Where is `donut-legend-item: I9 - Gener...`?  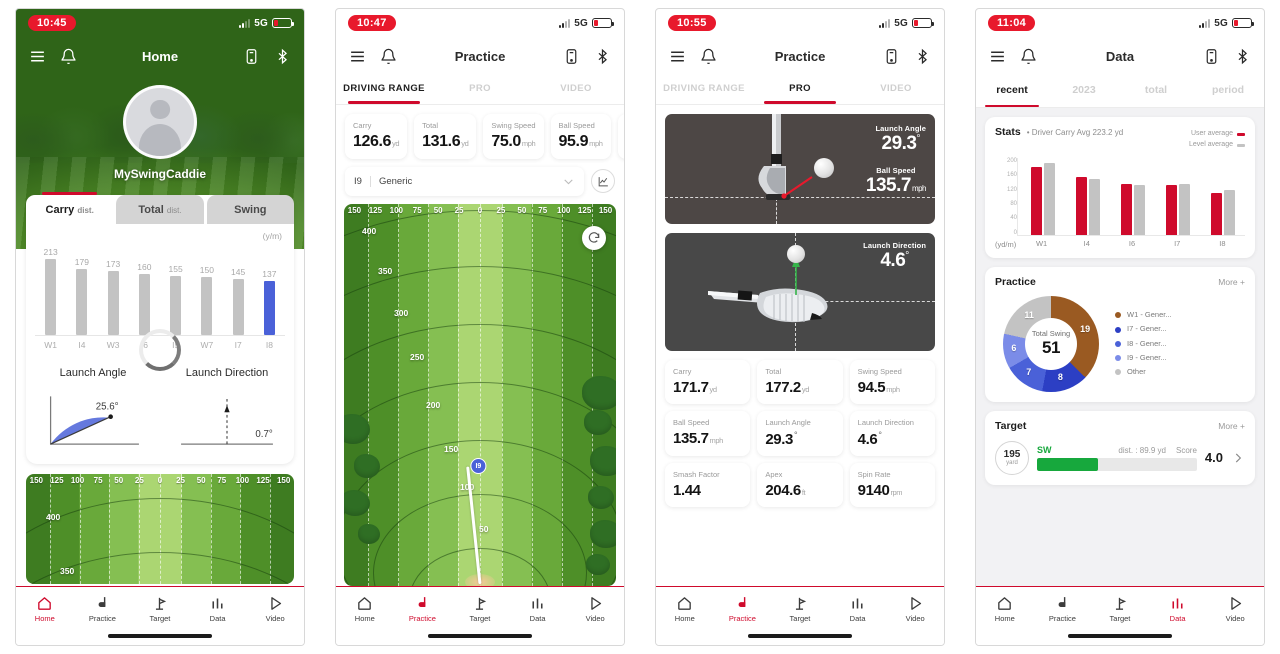
donut-legend-item: I9 - Gener... is located at coordinates (1180, 358).